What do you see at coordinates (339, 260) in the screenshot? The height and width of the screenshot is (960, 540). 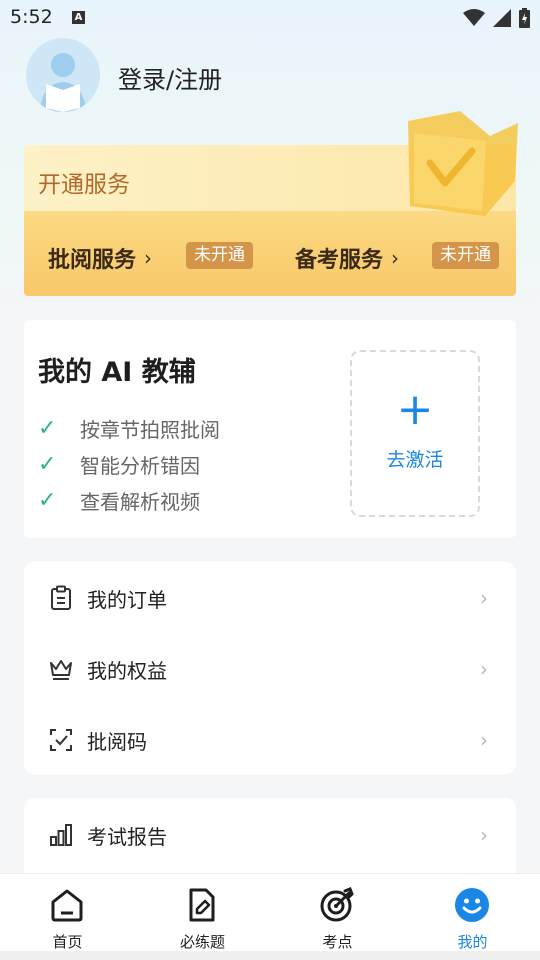 I see `exam-prep-service-label: 备考服务` at bounding box center [339, 260].